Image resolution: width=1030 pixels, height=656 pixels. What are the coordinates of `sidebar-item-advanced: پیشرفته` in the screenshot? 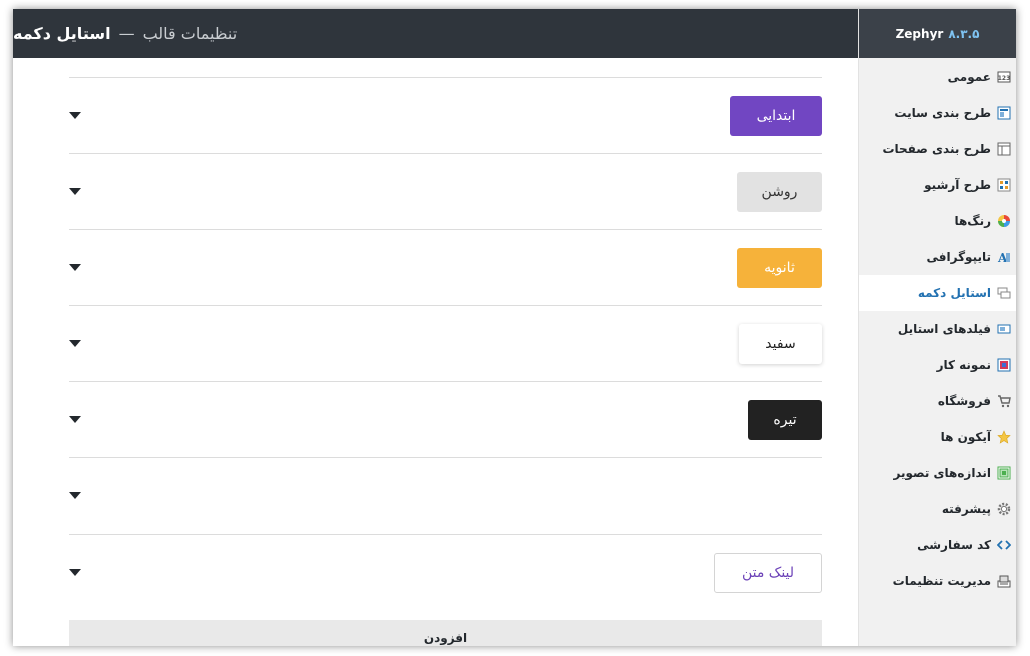 It's located at (937, 509).